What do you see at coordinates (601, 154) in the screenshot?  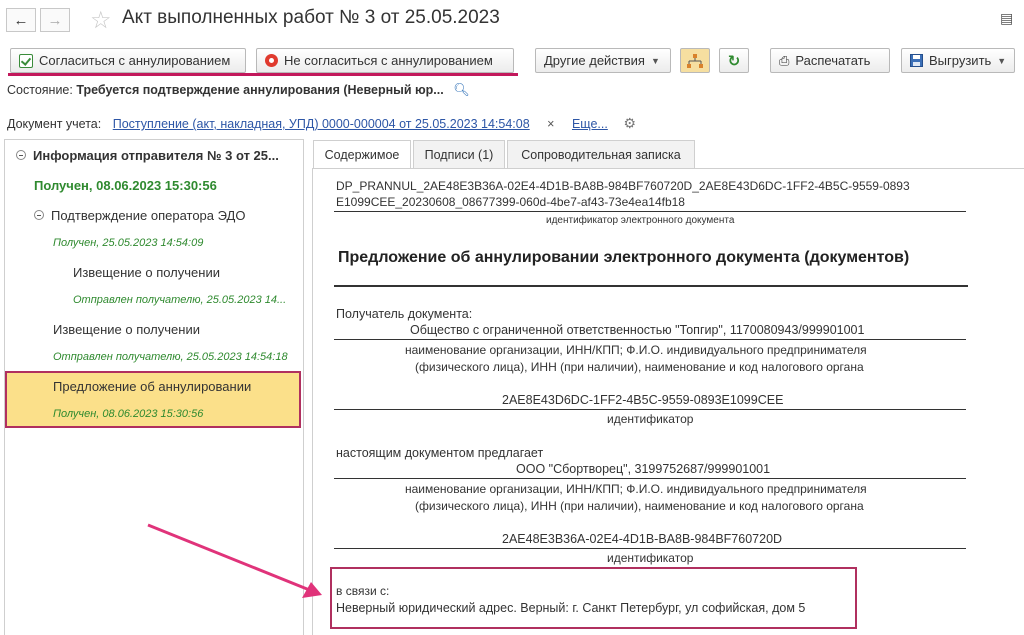 I see `tab-cover-note: Сопроводительная записка` at bounding box center [601, 154].